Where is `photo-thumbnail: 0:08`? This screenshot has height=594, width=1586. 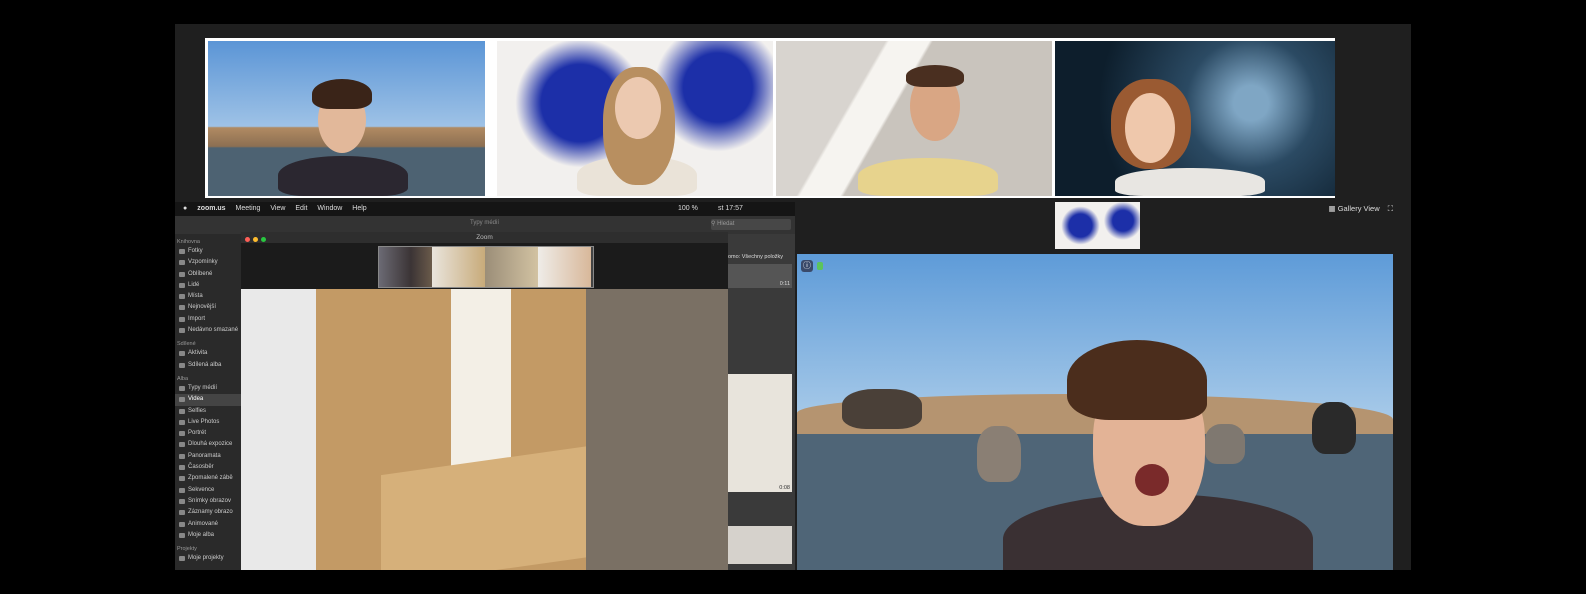 photo-thumbnail: 0:08 is located at coordinates (760, 433).